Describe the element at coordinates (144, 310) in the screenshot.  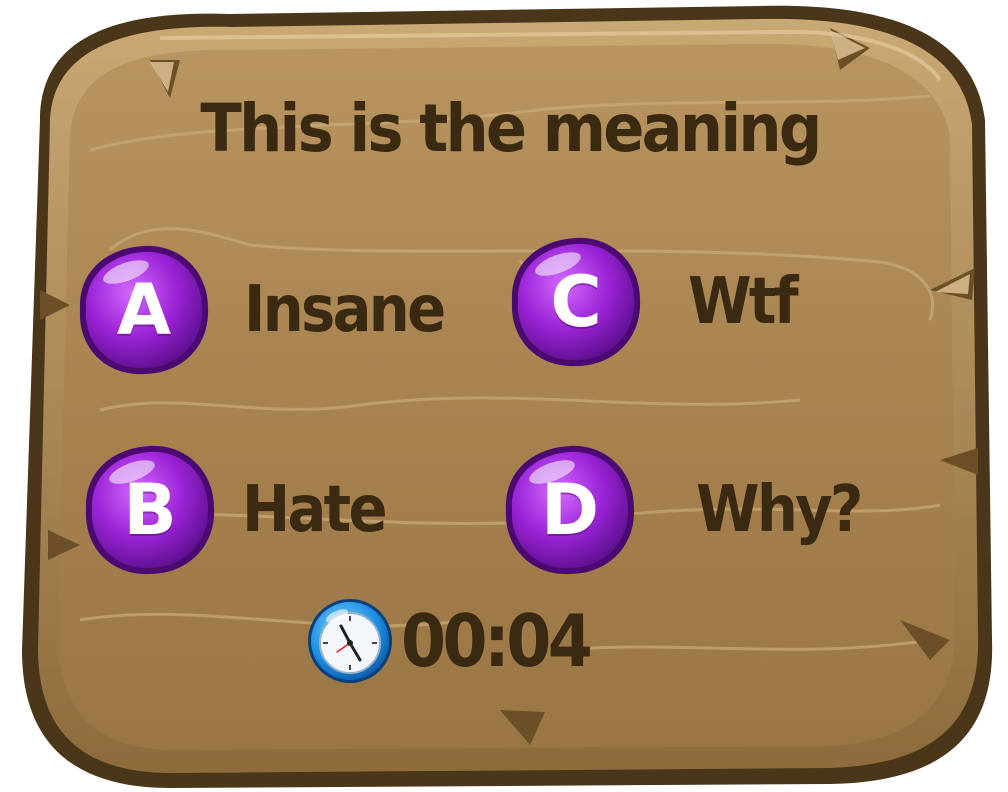
I see `option-letter: A` at that location.